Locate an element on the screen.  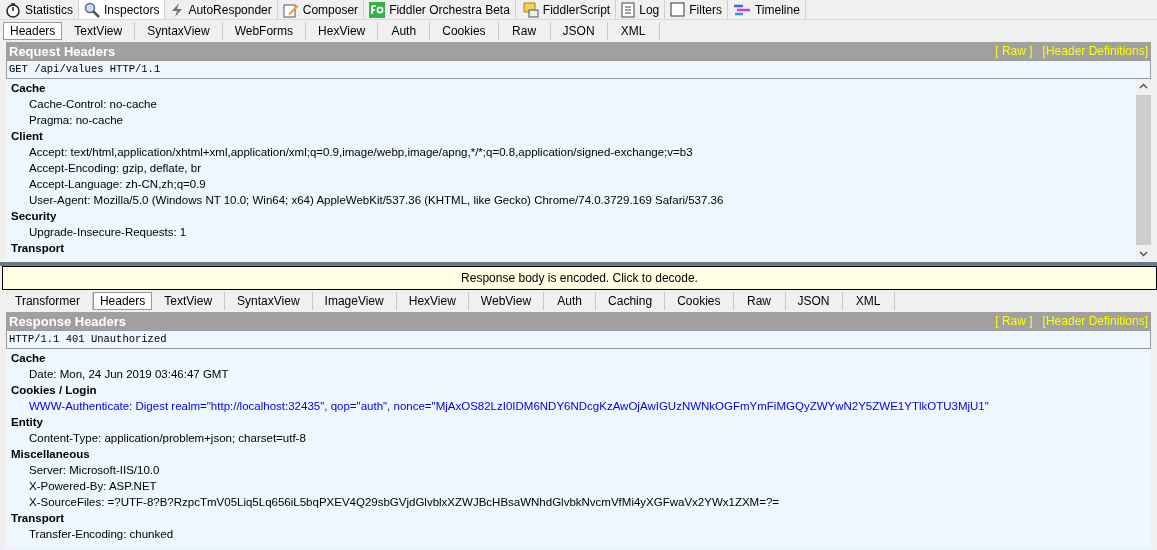
header-group: Security is located at coordinates (571, 216).